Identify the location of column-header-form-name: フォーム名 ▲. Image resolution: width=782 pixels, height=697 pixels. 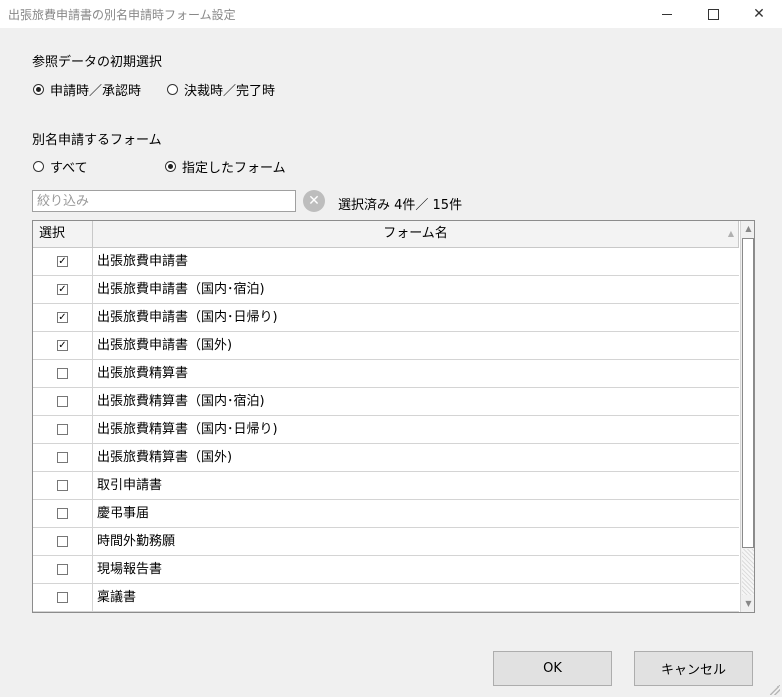
(416, 234).